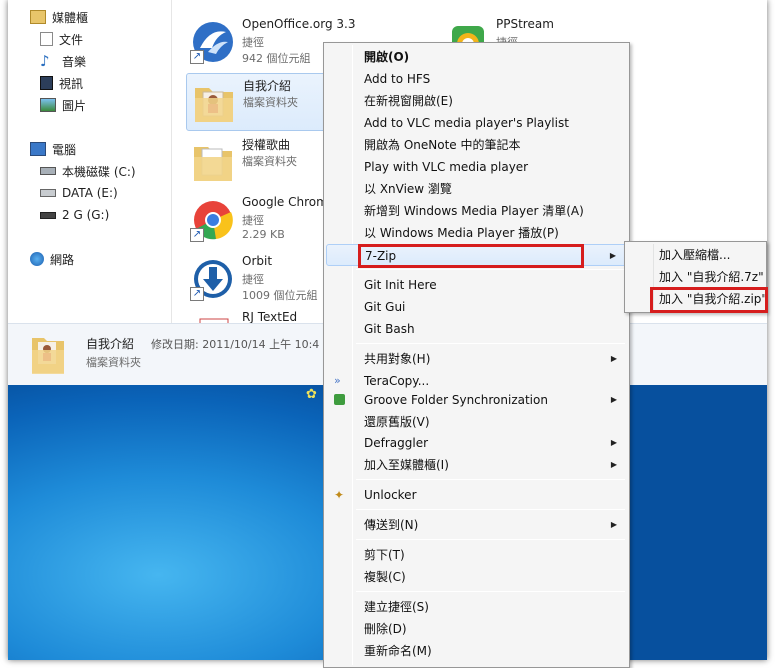  Describe the element at coordinates (476, 629) in the screenshot. I see `menu-item-delete: 刪除(D)` at that location.